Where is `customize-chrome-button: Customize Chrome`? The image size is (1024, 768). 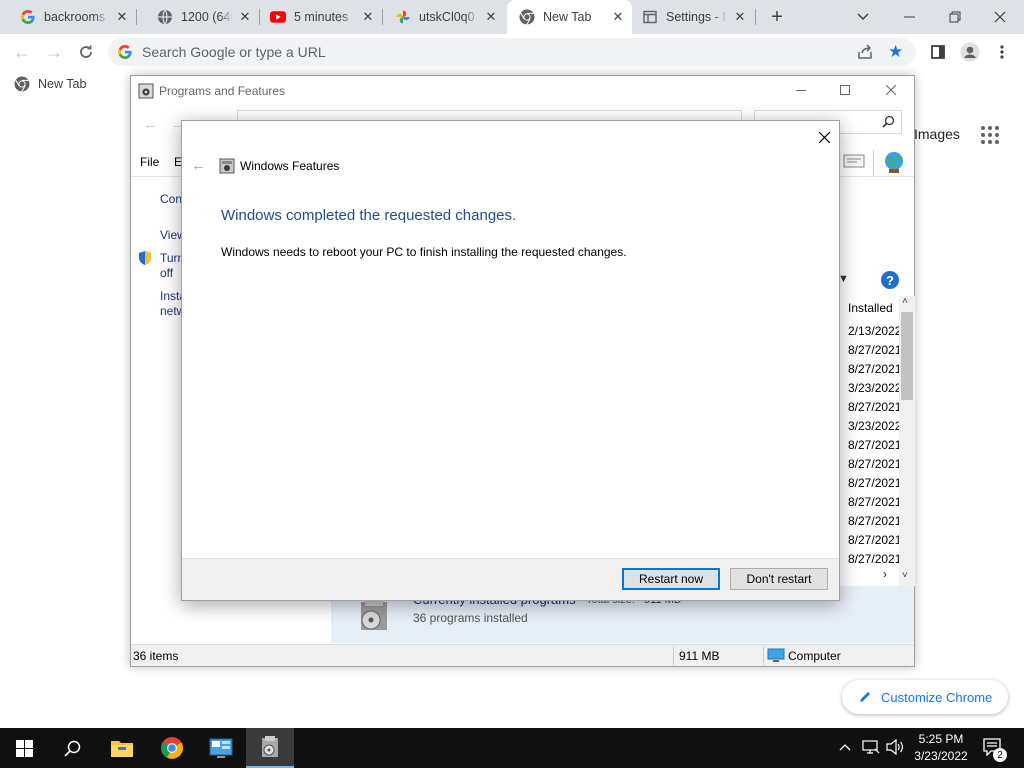 customize-chrome-button: Customize Chrome is located at coordinates (925, 697).